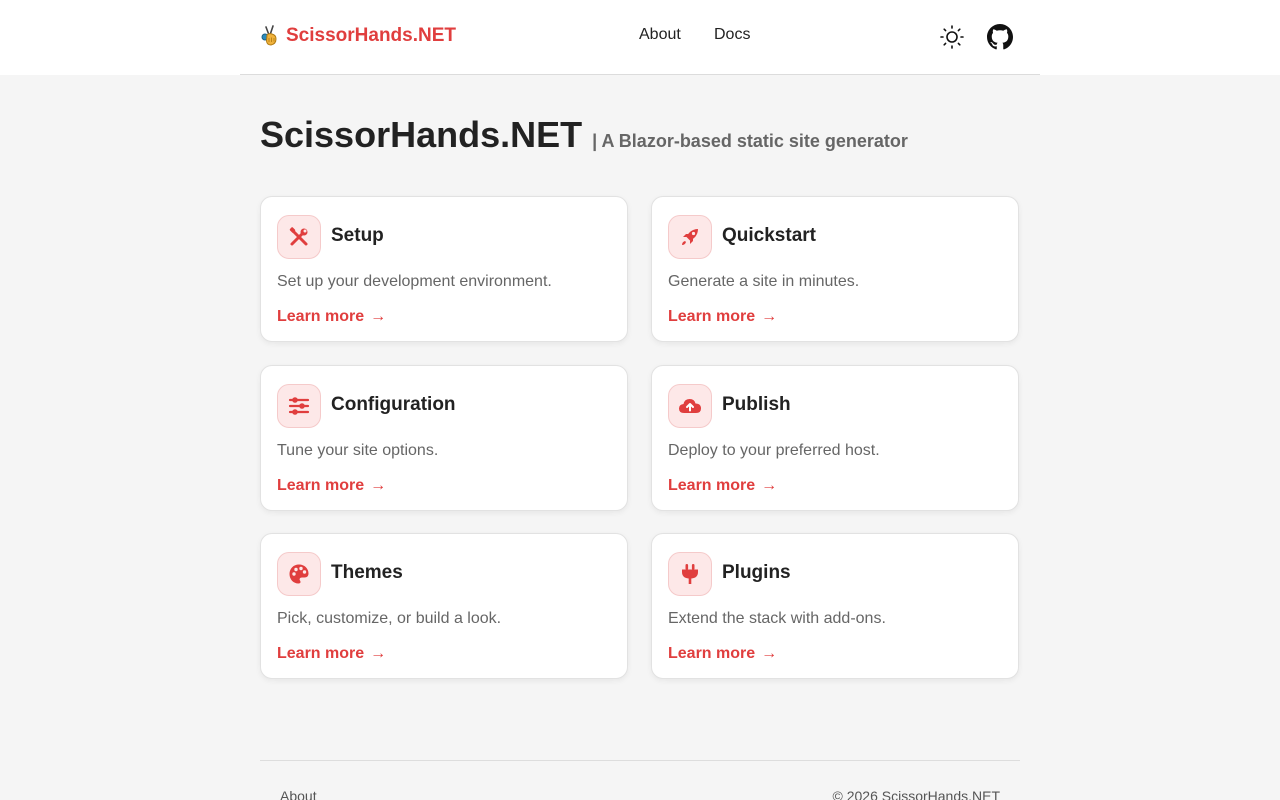  I want to click on theme-toggle-button, so click(952, 37).